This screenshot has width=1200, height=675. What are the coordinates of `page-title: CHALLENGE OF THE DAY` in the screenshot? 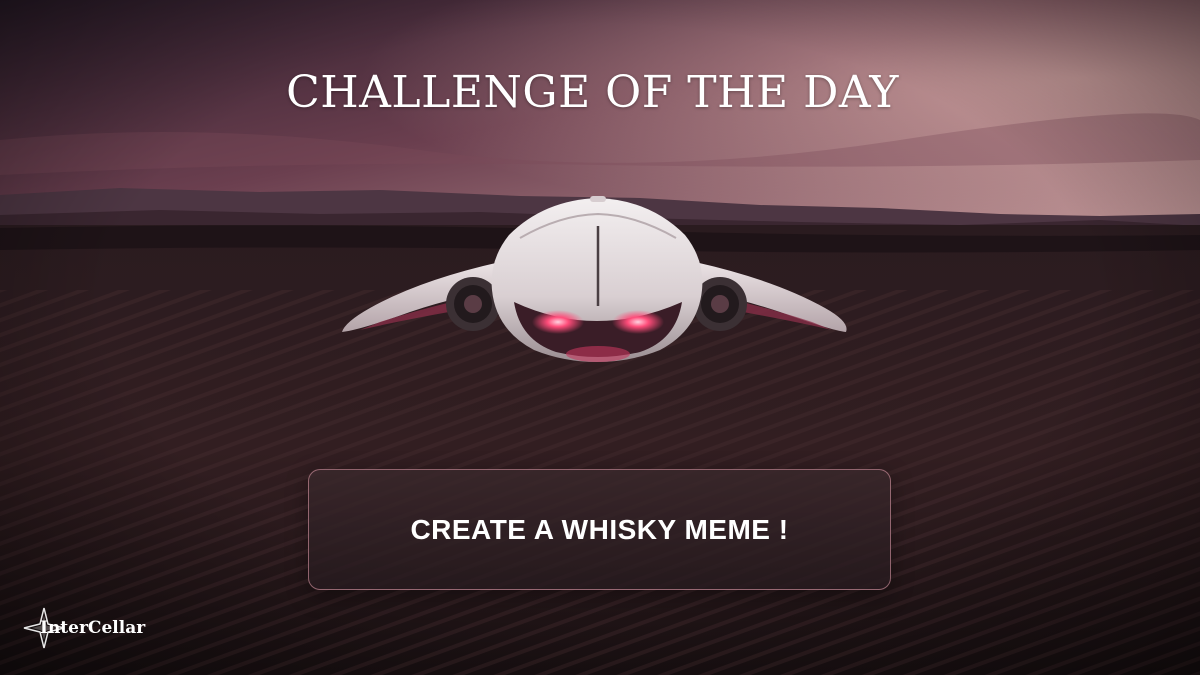 It's located at (592, 93).